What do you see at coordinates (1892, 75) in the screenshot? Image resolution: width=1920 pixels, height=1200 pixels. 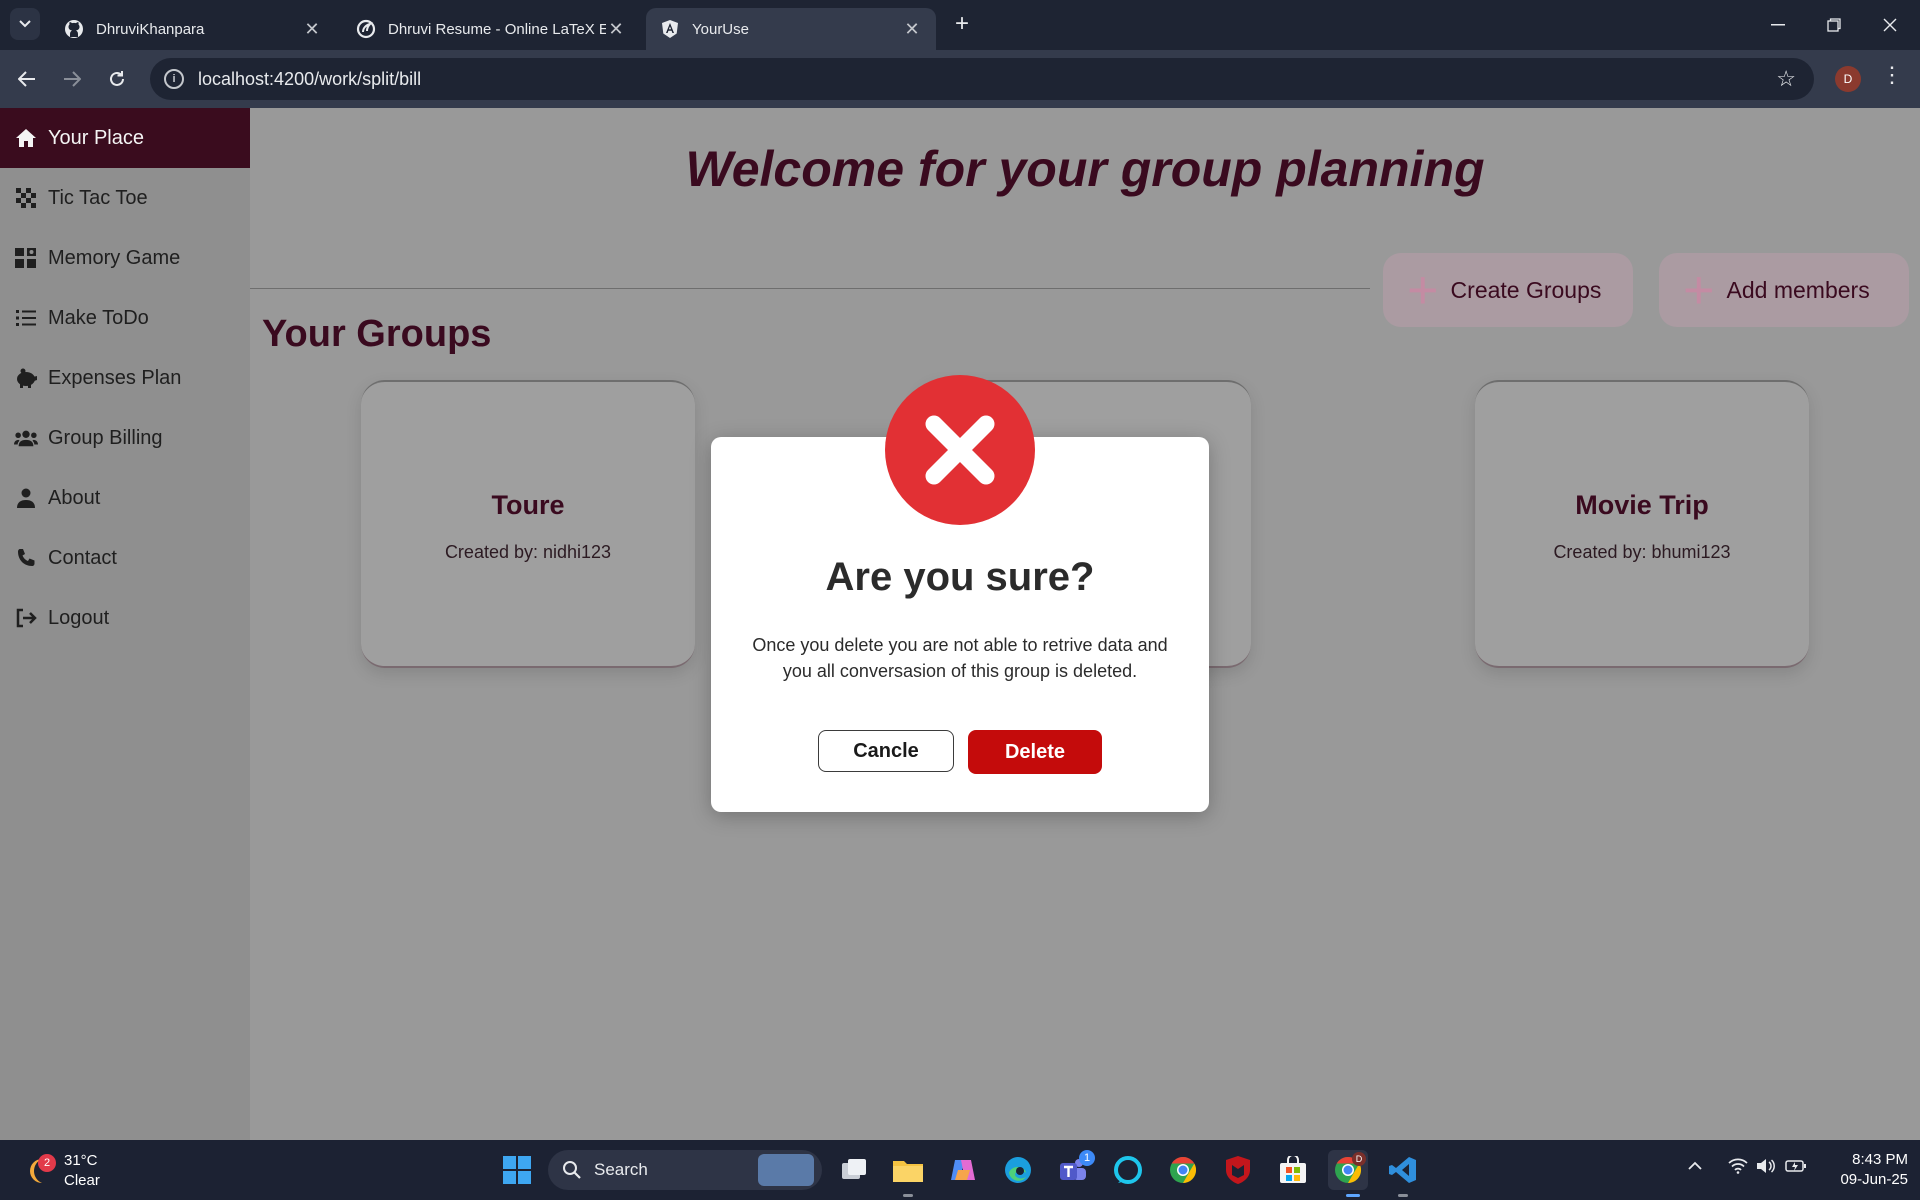 I see `browser-menu-icon: ⋮` at bounding box center [1892, 75].